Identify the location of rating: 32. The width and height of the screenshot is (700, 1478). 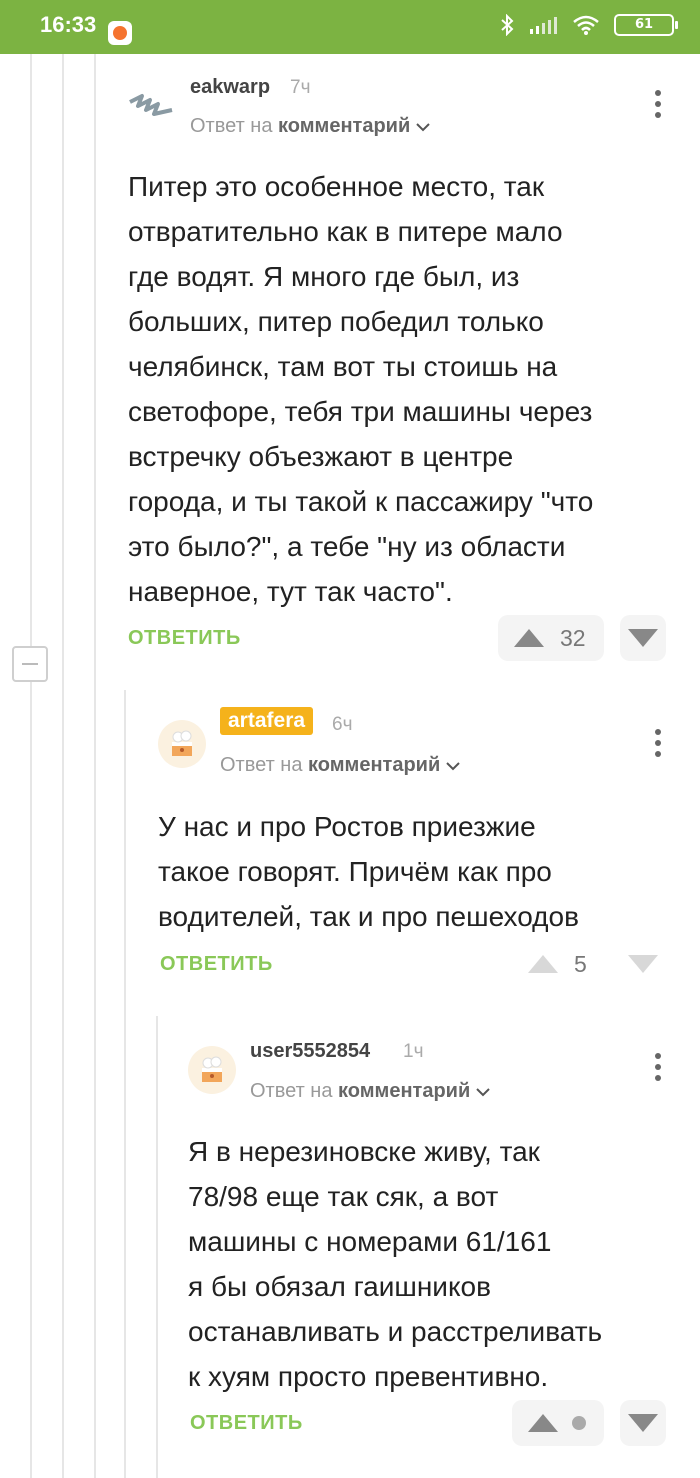
(573, 637).